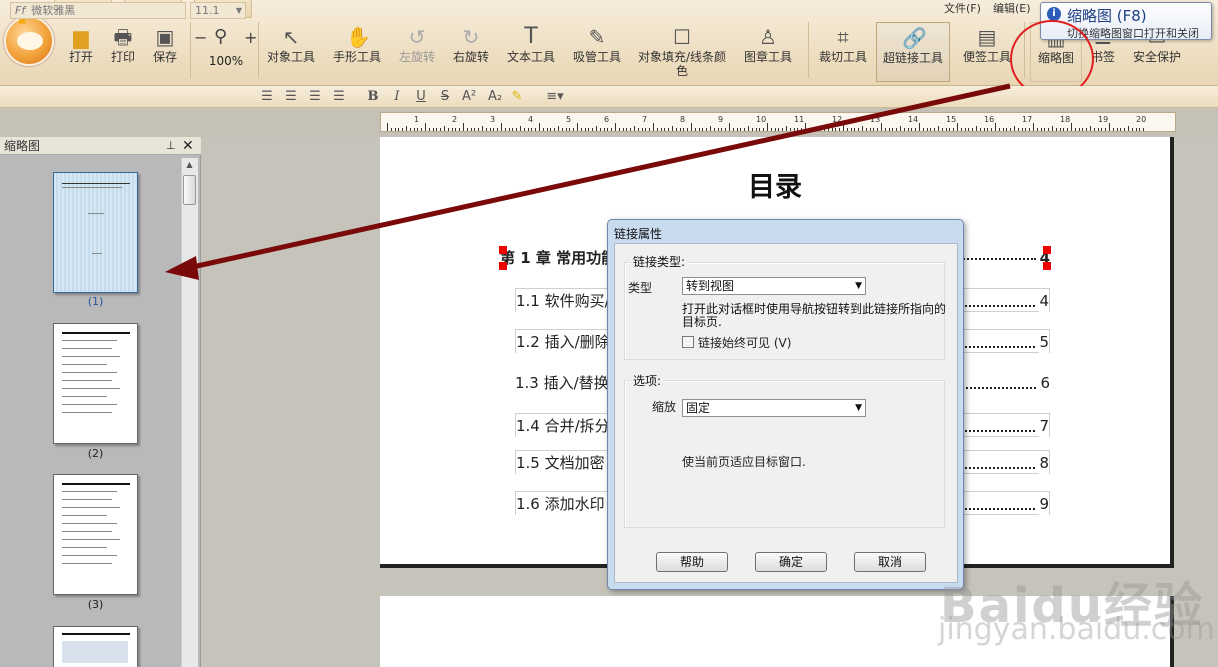 This screenshot has width=1218, height=667. I want to click on stamp-tool-button: ♙ 图章工具, so click(768, 52).